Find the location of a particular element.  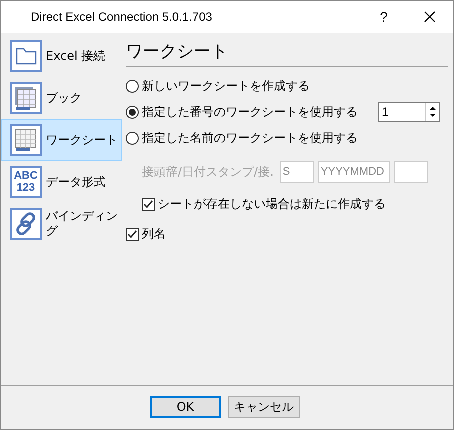

dialog-button: キャンセル is located at coordinates (264, 407).